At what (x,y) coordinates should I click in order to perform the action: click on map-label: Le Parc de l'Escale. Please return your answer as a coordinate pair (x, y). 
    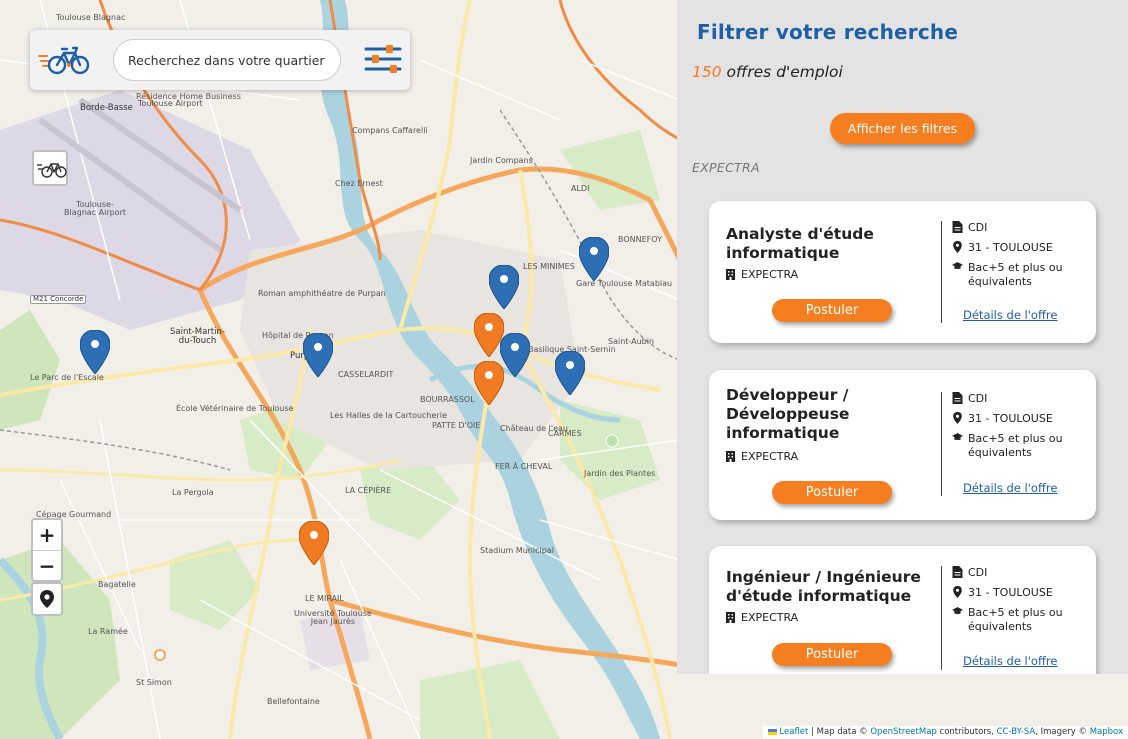
    Looking at the image, I should click on (67, 377).